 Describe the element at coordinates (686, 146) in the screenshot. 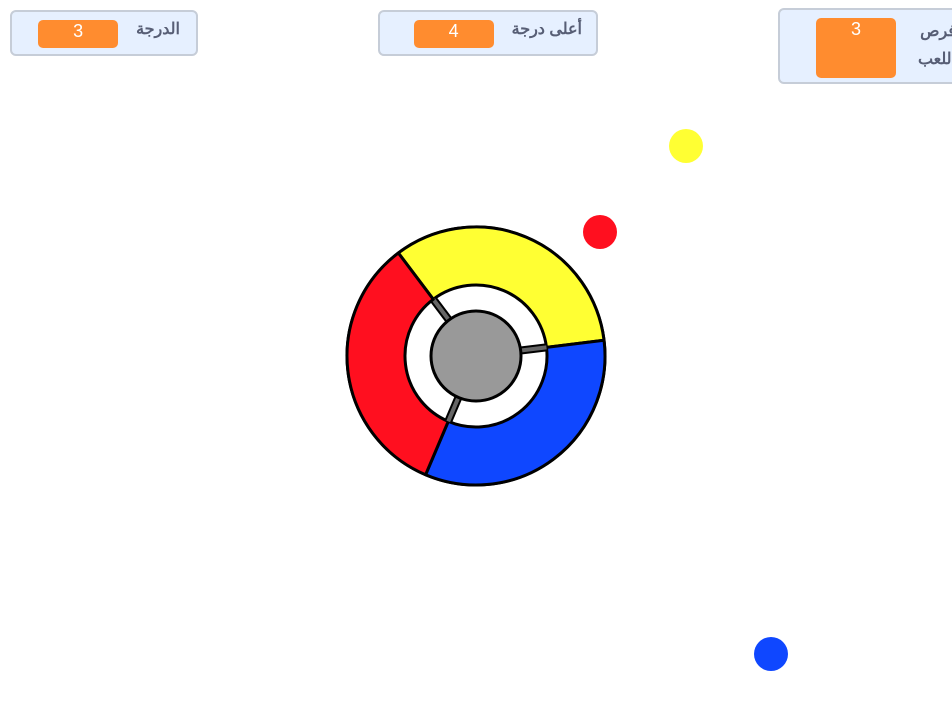

I see `yellow-ball` at that location.